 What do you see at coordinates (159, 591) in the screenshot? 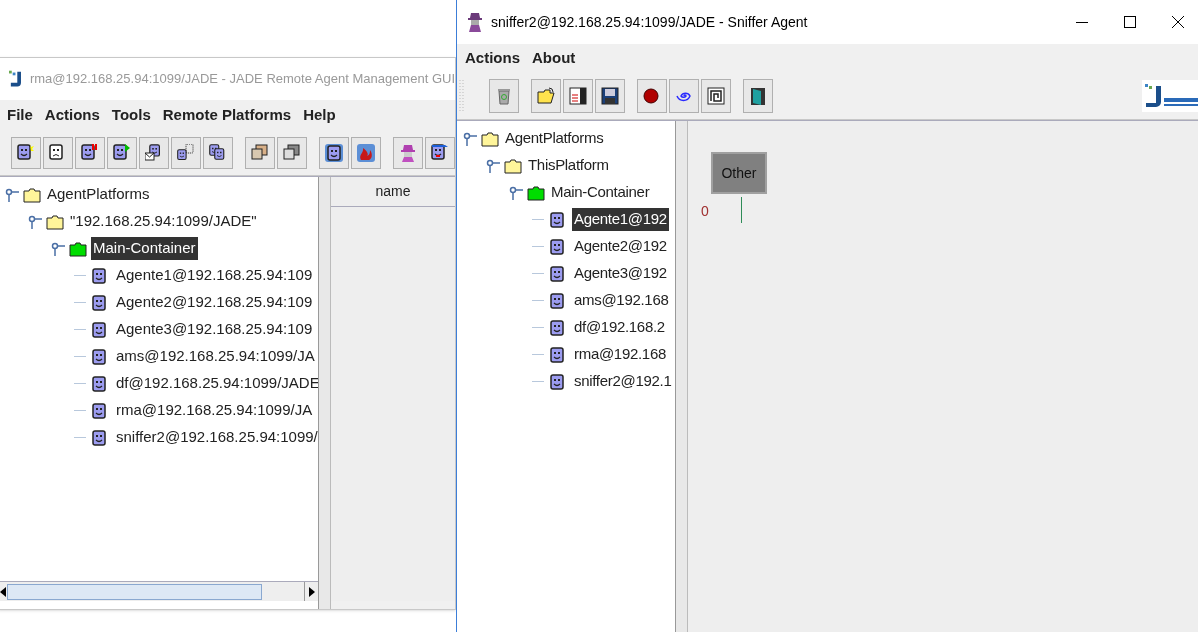
I see `horizontal-scrollbar` at bounding box center [159, 591].